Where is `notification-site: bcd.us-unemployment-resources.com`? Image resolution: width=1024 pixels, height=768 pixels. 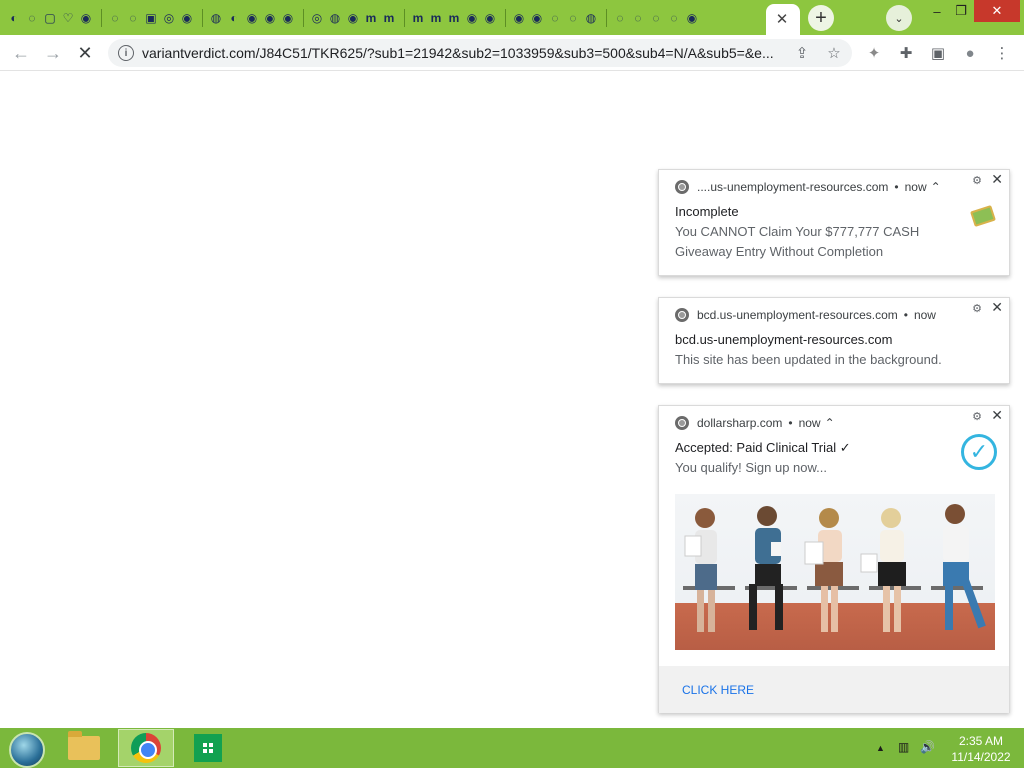
notification-site: bcd.us-unemployment-resources.com is located at coordinates (797, 315).